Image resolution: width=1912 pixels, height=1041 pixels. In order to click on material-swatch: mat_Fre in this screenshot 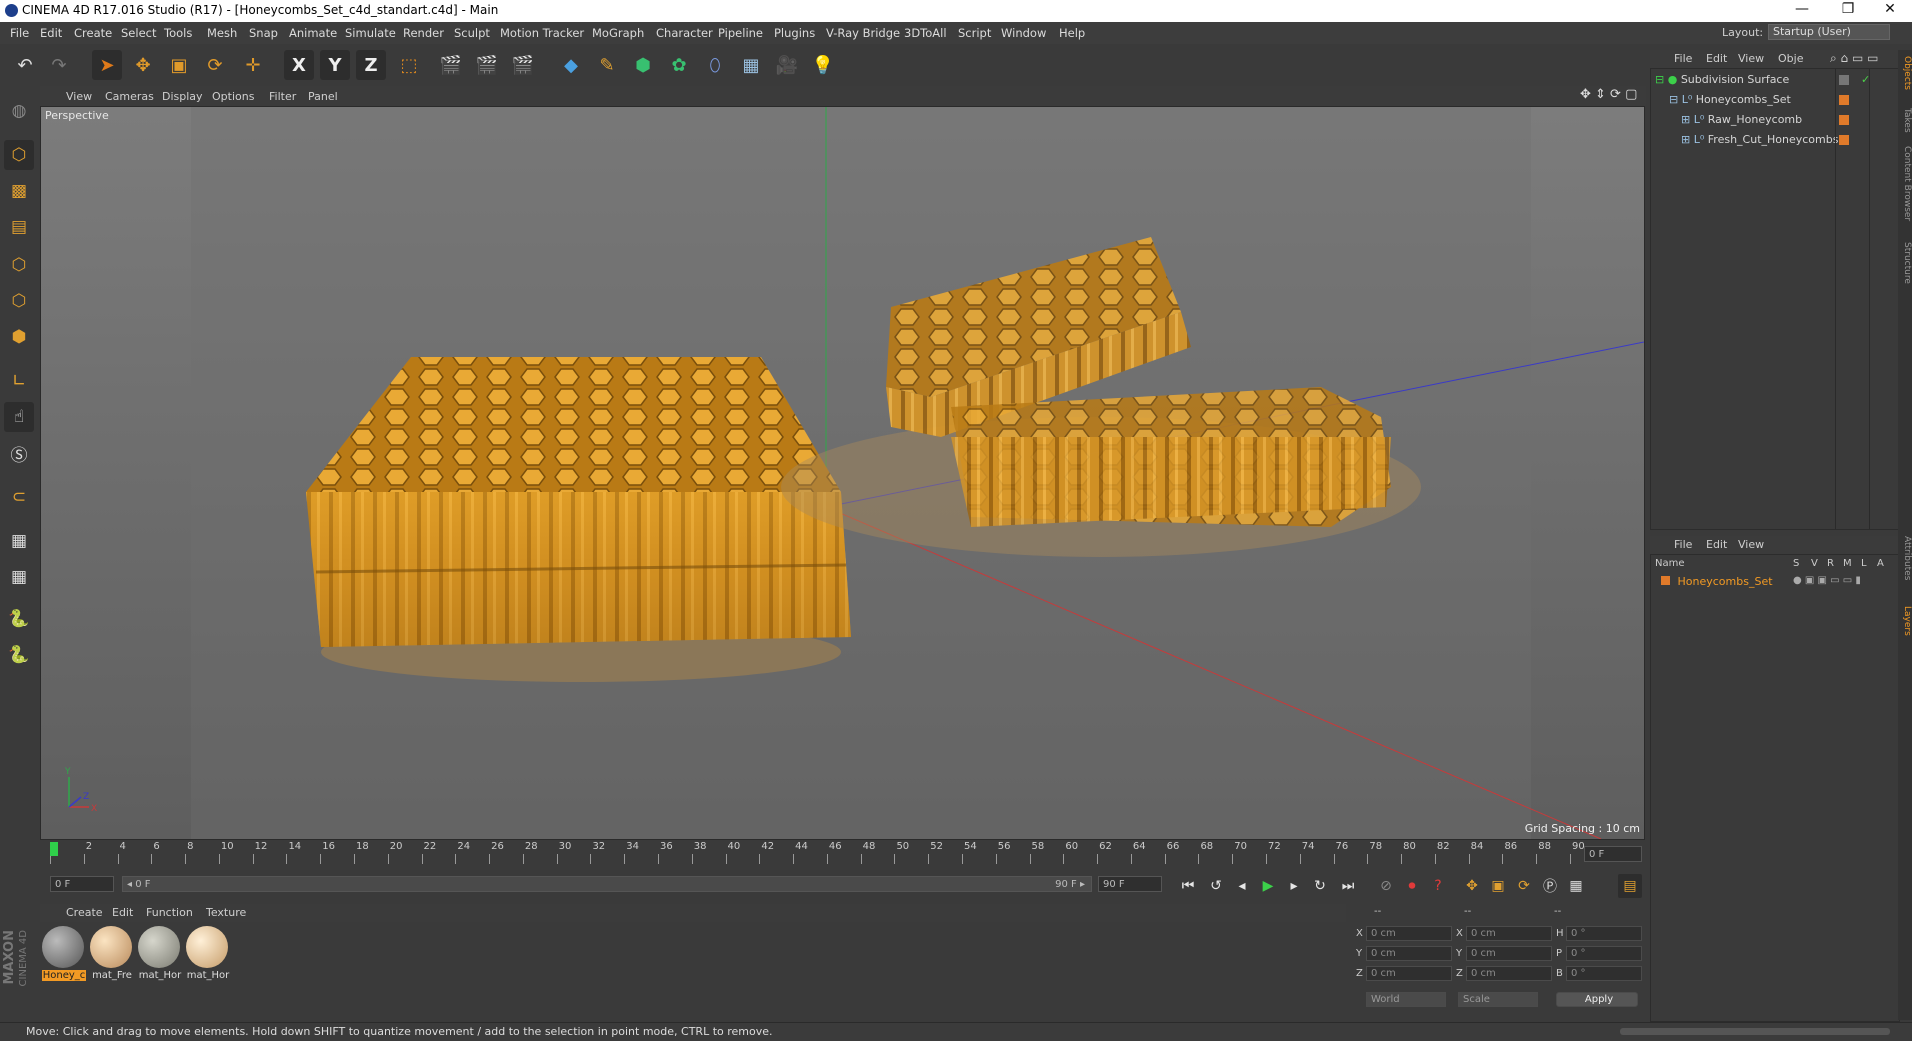, I will do `click(112, 953)`.